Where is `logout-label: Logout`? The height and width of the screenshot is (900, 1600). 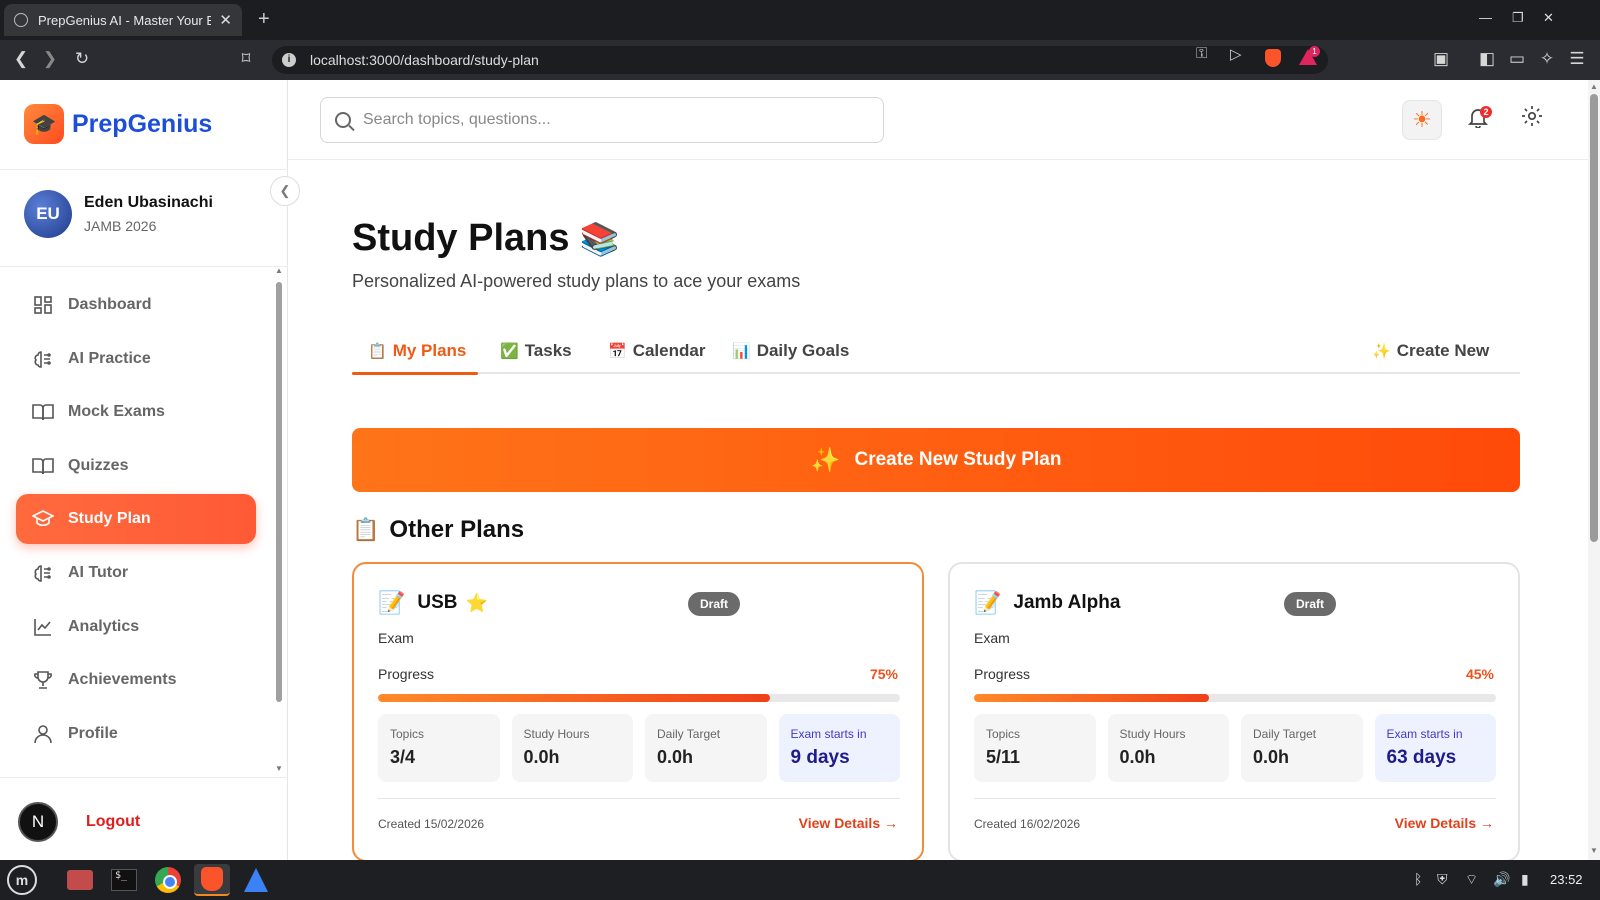
logout-label: Logout is located at coordinates (113, 821).